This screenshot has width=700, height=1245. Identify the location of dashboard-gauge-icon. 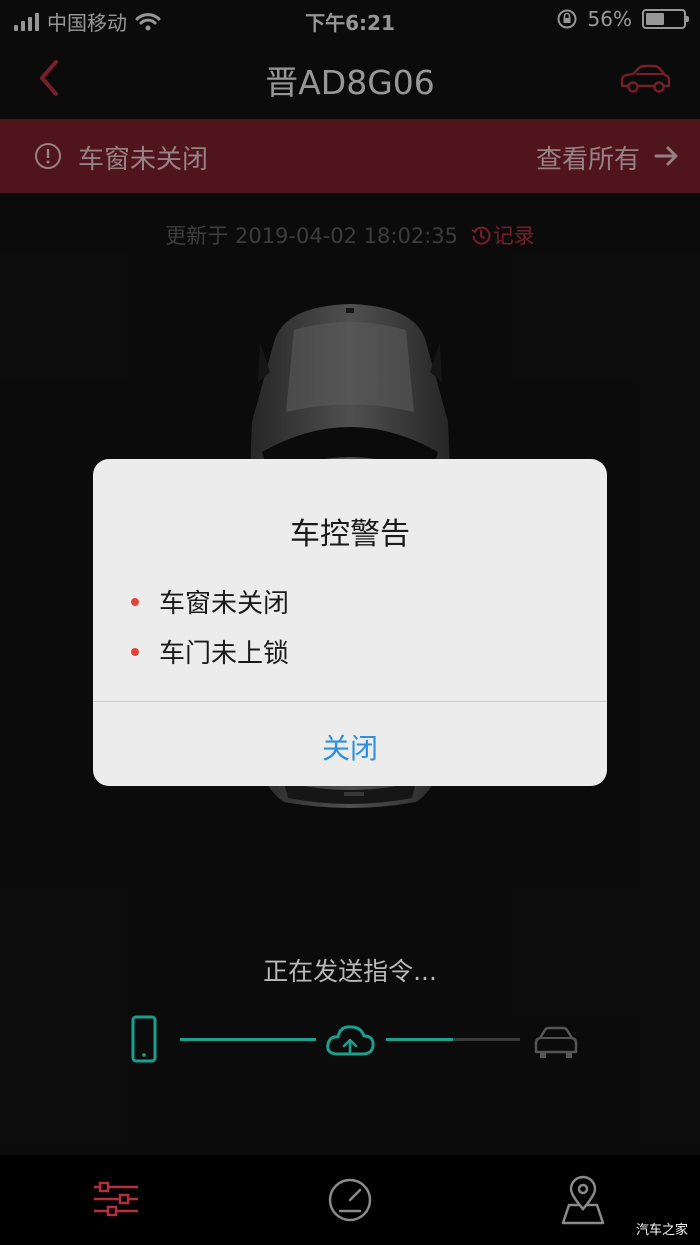
(350, 1200).